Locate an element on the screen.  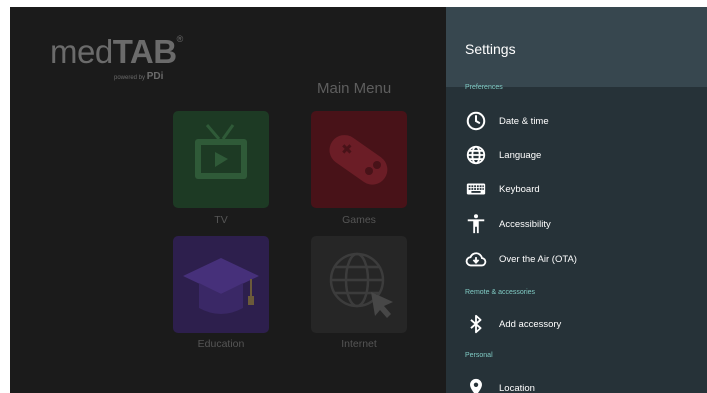
main-menu-title: Main Menu is located at coordinates (354, 88).